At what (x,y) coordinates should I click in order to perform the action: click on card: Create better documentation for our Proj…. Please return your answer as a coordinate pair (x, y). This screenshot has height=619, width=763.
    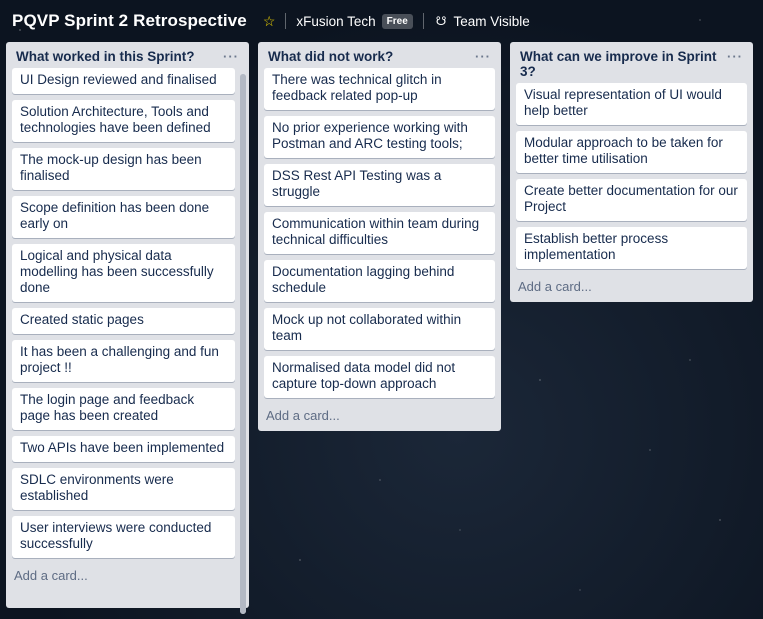
    Looking at the image, I should click on (631, 200).